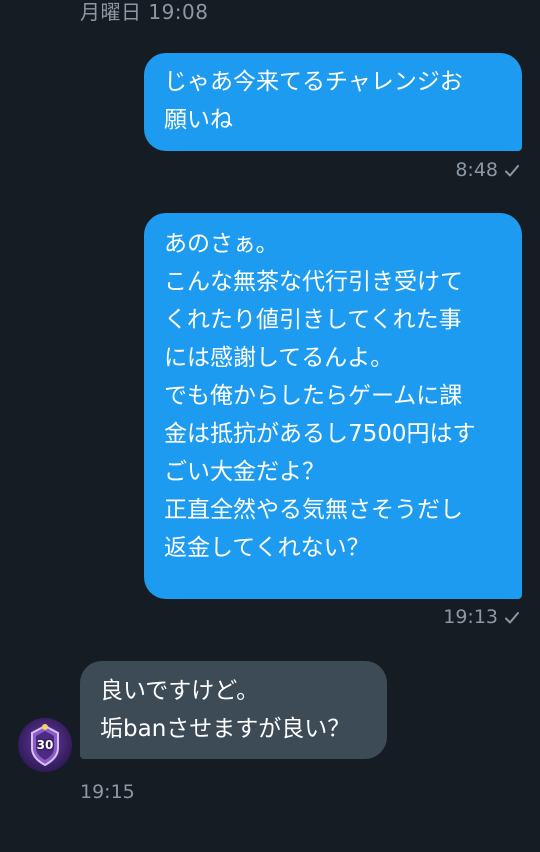 The width and height of the screenshot is (540, 852). I want to click on level-badge: 30, so click(45, 745).